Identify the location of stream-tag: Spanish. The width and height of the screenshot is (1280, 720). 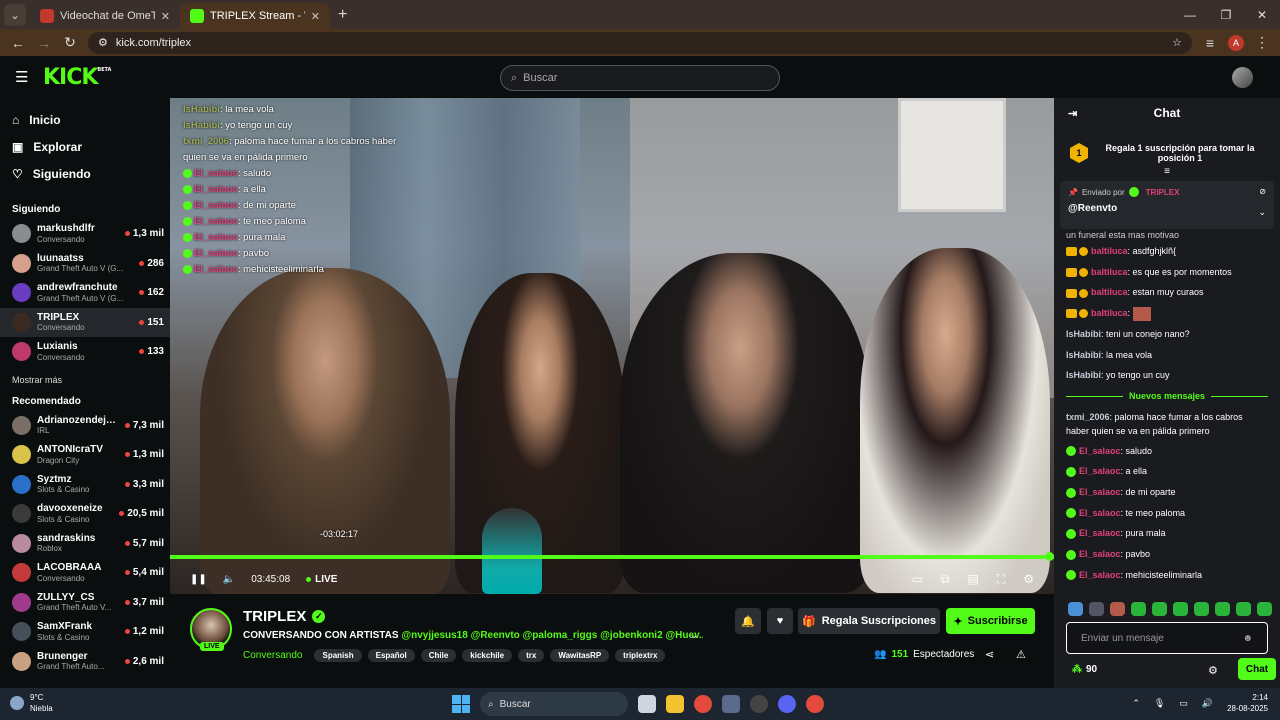
(338, 655).